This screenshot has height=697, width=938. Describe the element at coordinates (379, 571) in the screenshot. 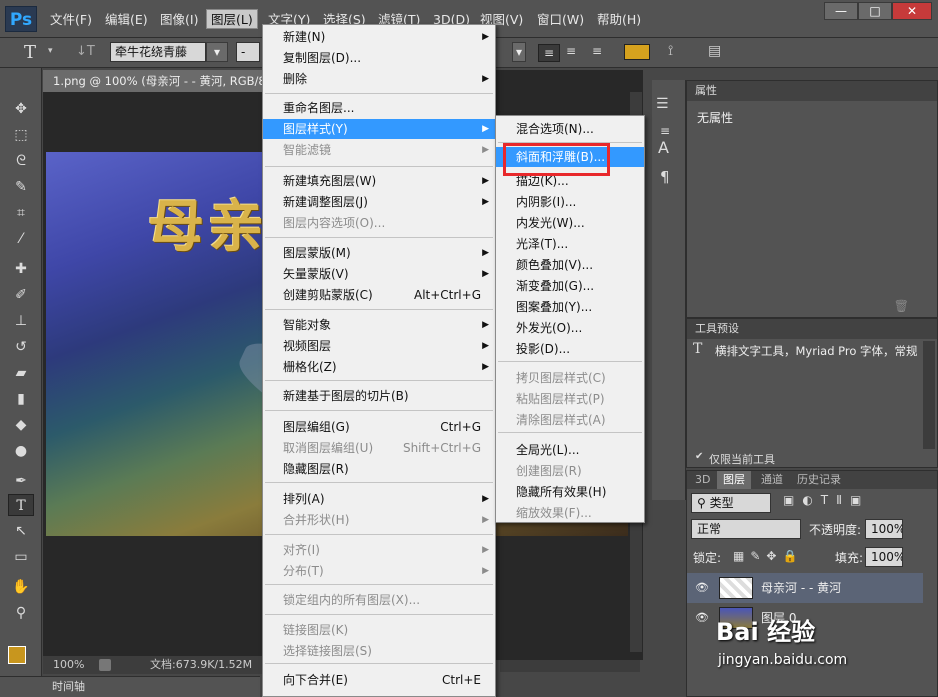

I see `menu-item: 分布(T) ▶` at that location.